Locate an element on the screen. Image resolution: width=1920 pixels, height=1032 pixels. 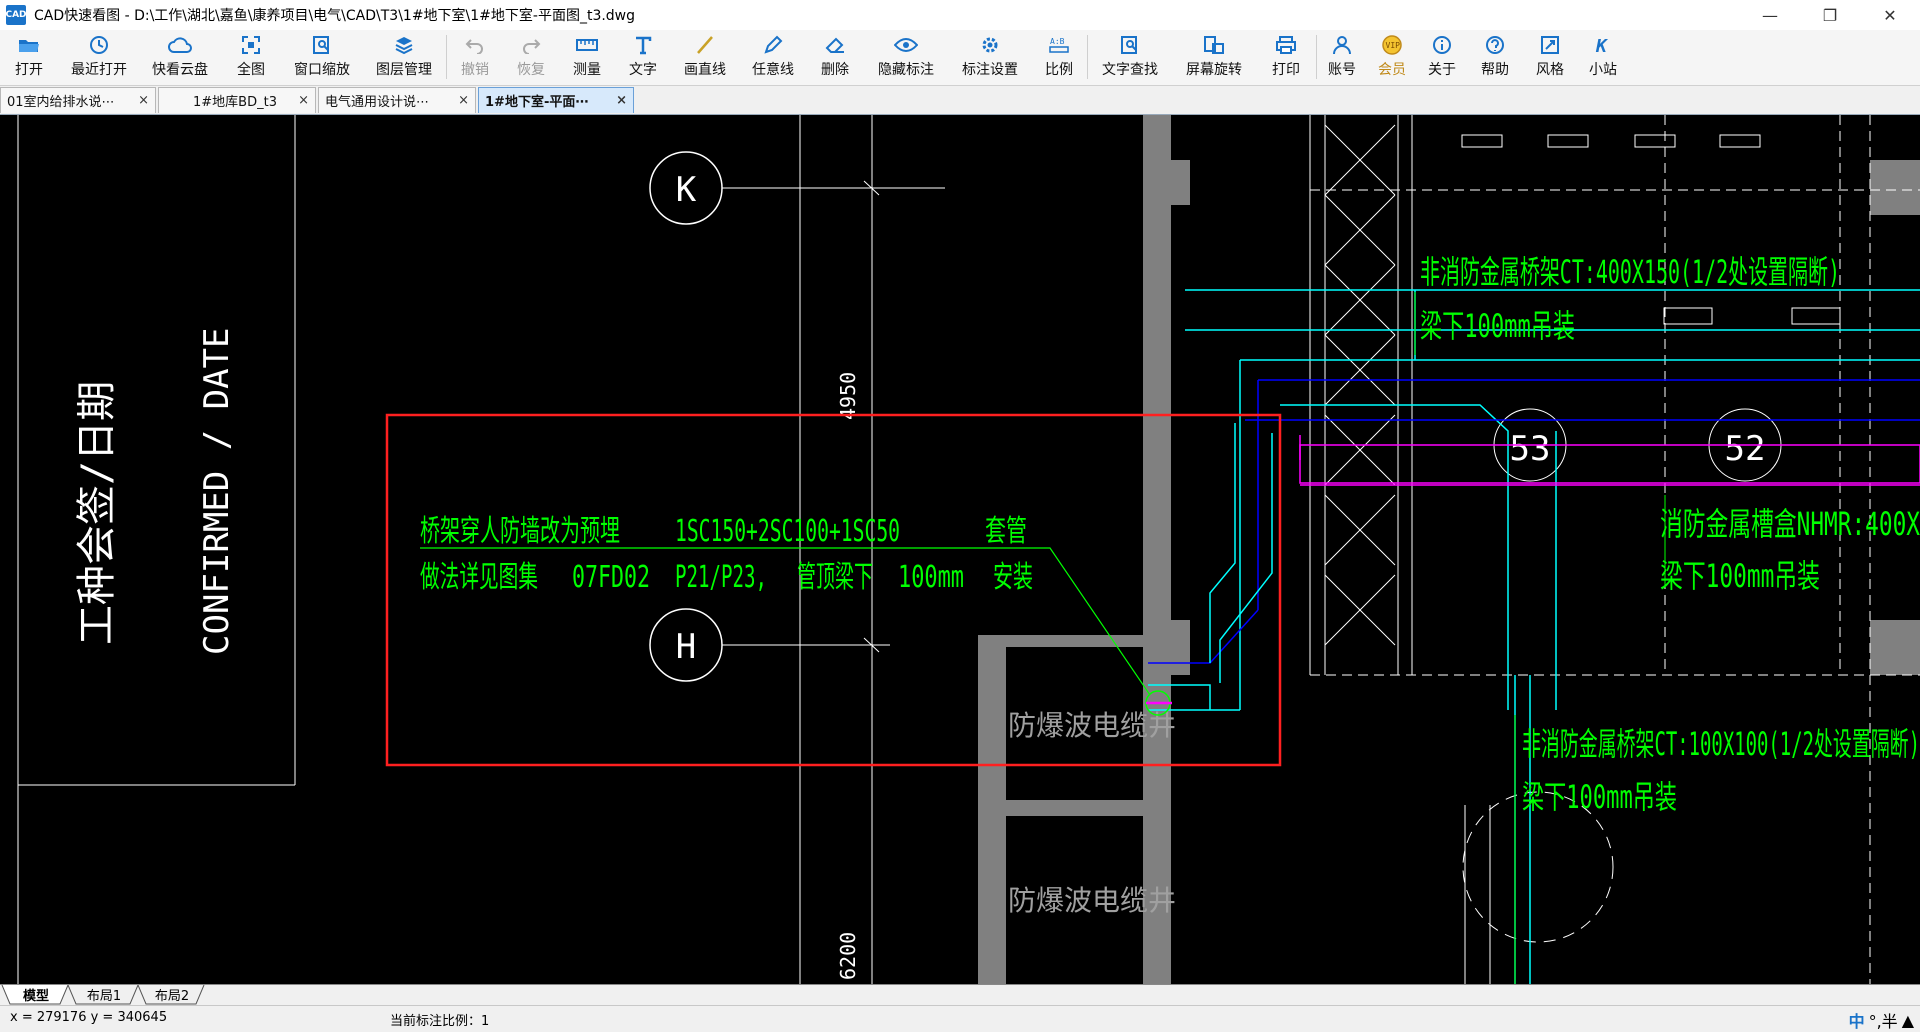
about-button: 关于 is located at coordinates (1442, 55).